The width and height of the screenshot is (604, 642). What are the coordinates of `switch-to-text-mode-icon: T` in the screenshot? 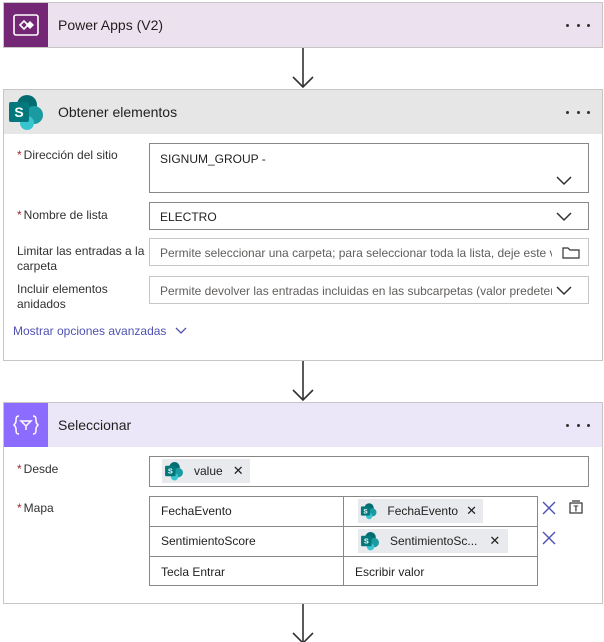 It's located at (576, 507).